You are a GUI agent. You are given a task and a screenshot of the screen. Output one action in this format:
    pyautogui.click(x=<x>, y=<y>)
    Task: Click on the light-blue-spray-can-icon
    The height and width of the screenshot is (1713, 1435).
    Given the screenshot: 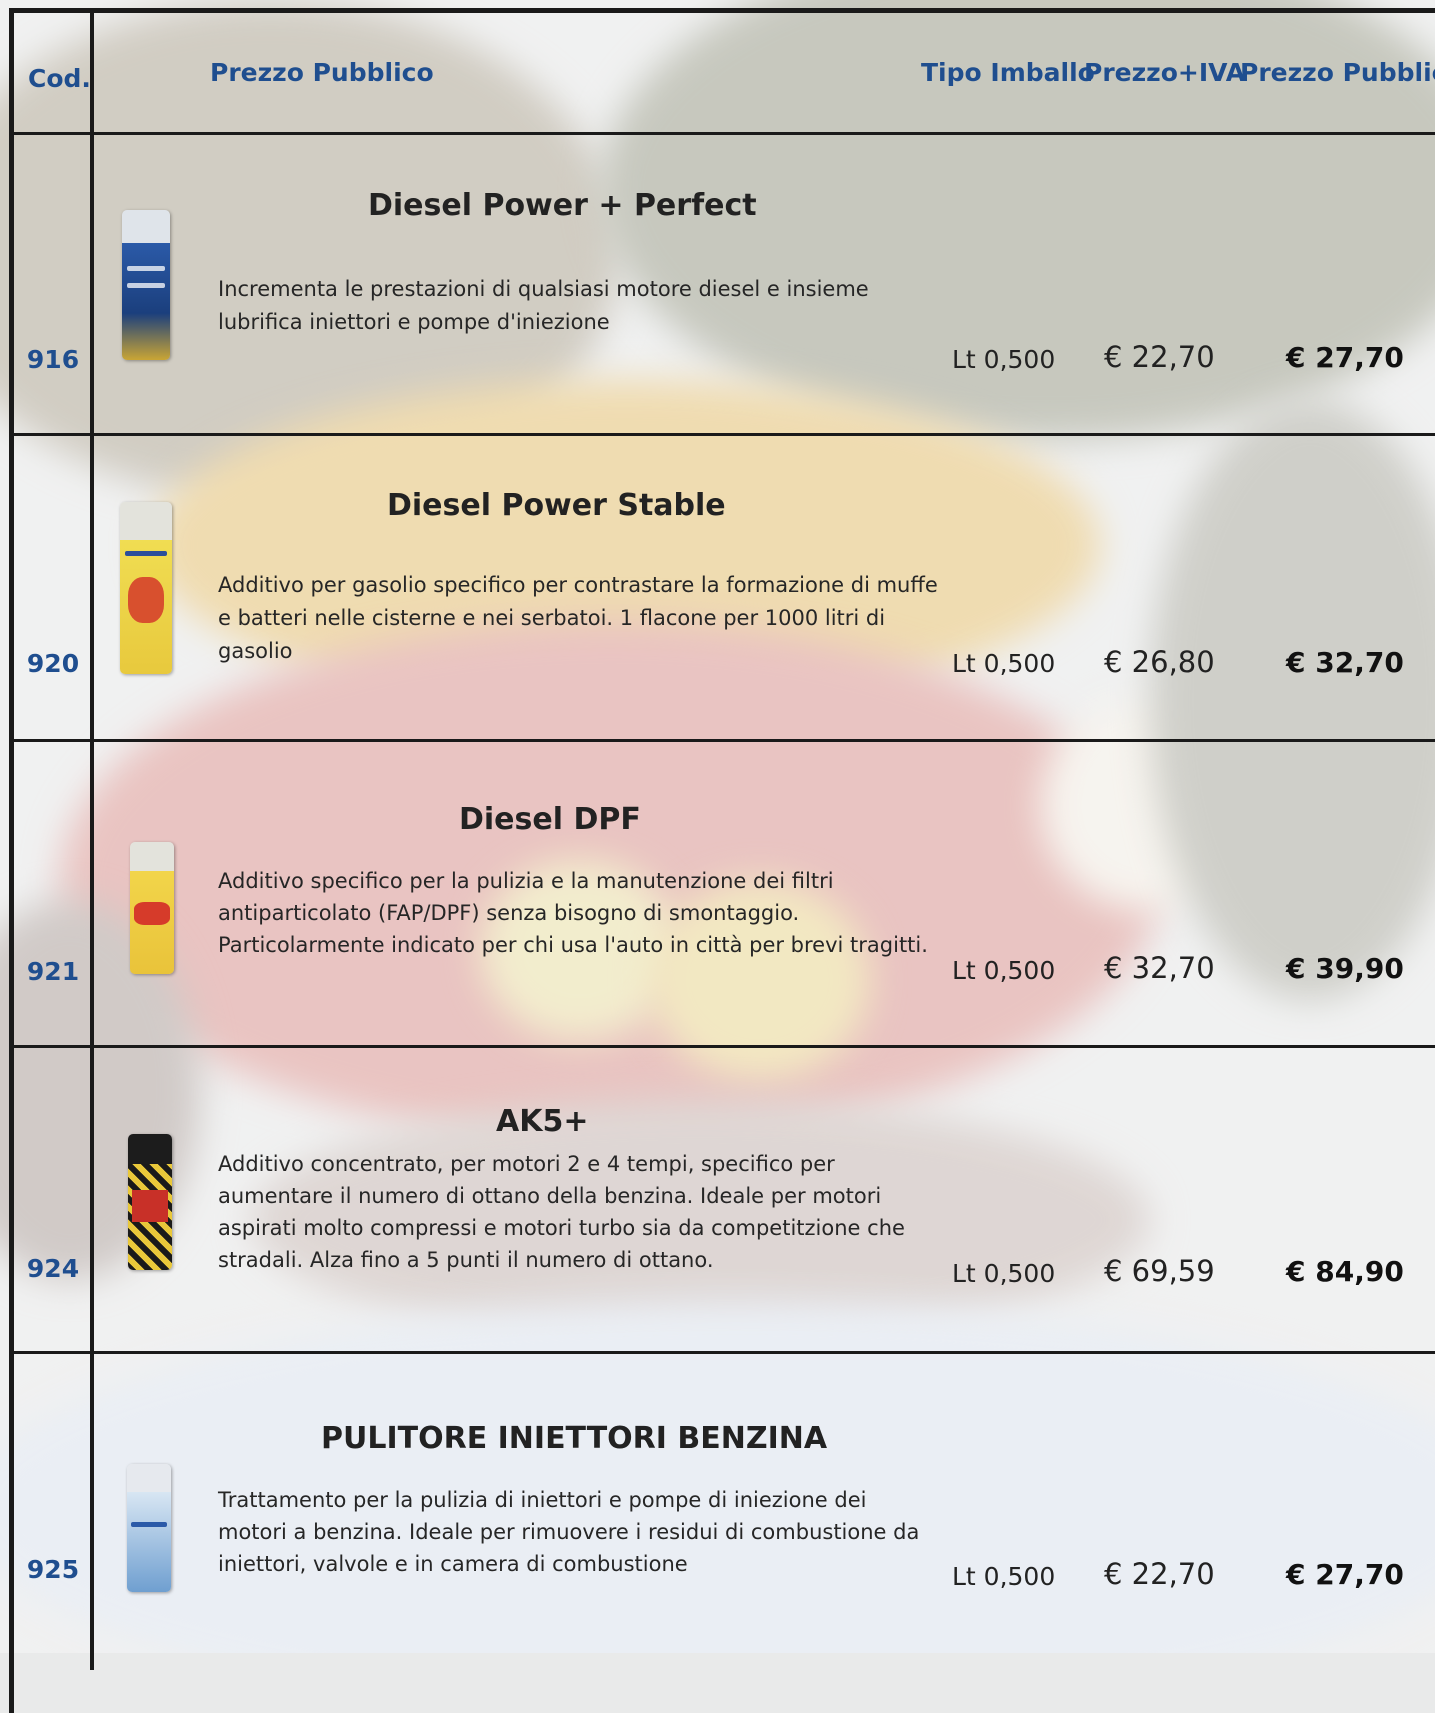 What is the action you would take?
    pyautogui.click(x=149, y=1528)
    